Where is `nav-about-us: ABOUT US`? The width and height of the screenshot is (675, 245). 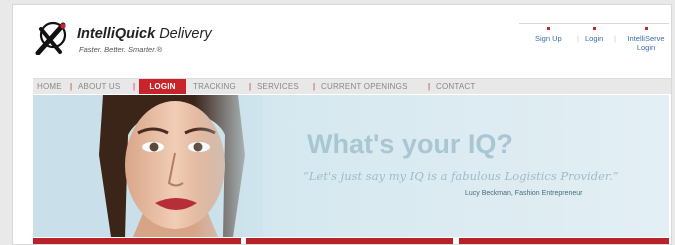
nav-about-us: ABOUT US is located at coordinates (99, 86).